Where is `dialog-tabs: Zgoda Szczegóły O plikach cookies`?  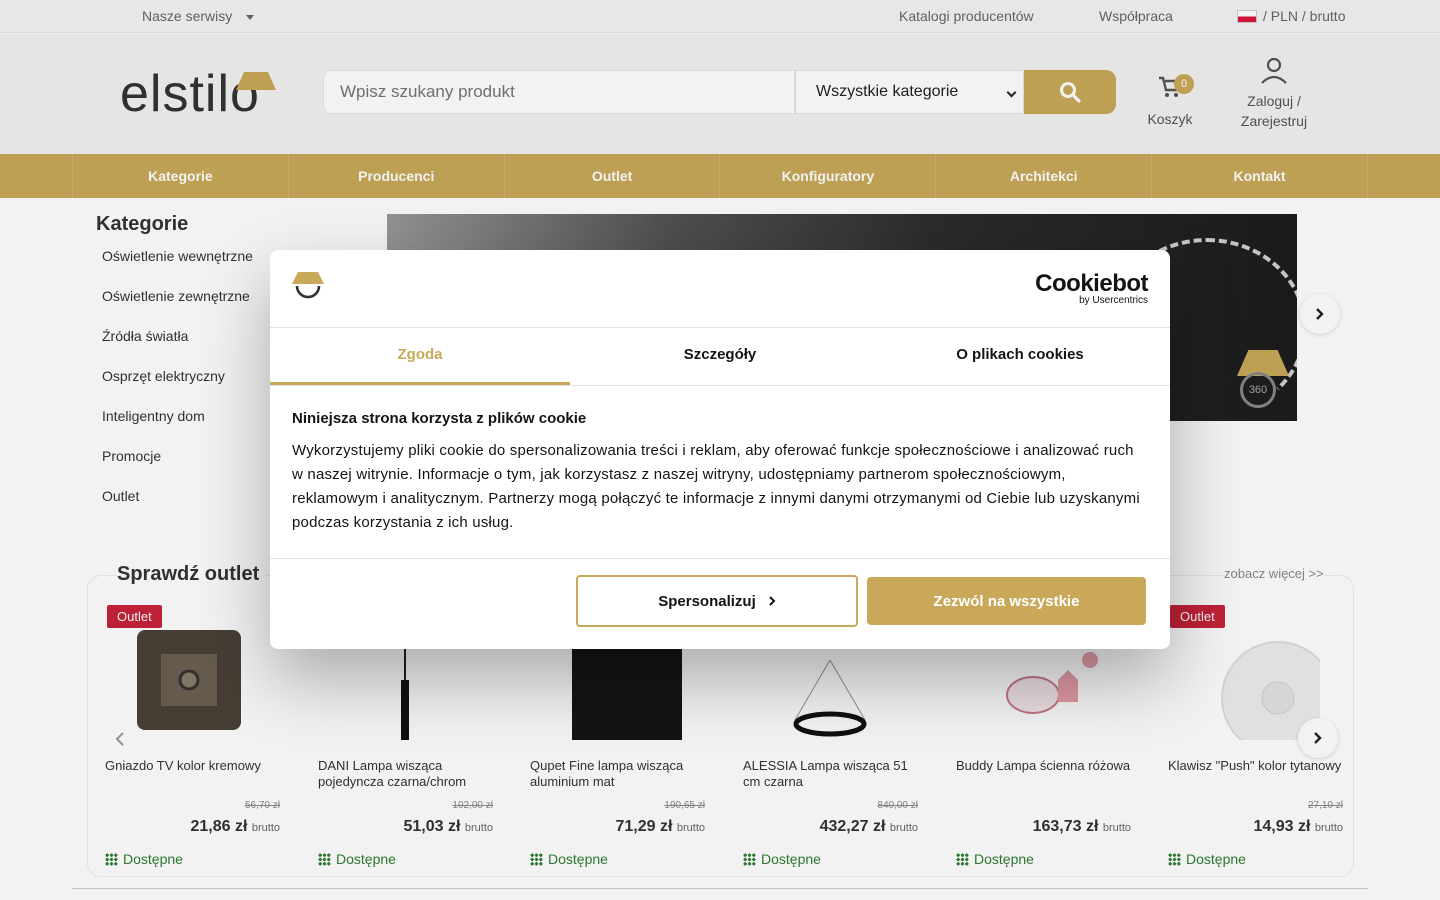
dialog-tabs: Zgoda Szczegóły O plikach cookies is located at coordinates (720, 357).